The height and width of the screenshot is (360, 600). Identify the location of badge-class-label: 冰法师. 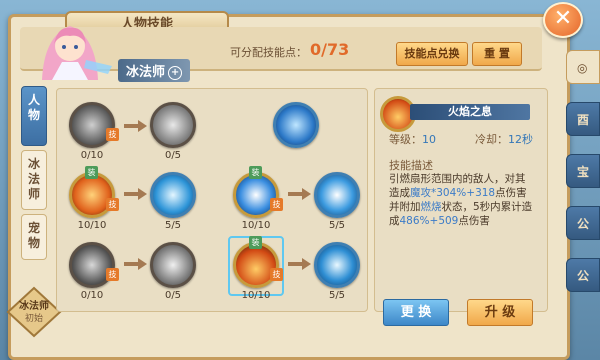
(34, 306).